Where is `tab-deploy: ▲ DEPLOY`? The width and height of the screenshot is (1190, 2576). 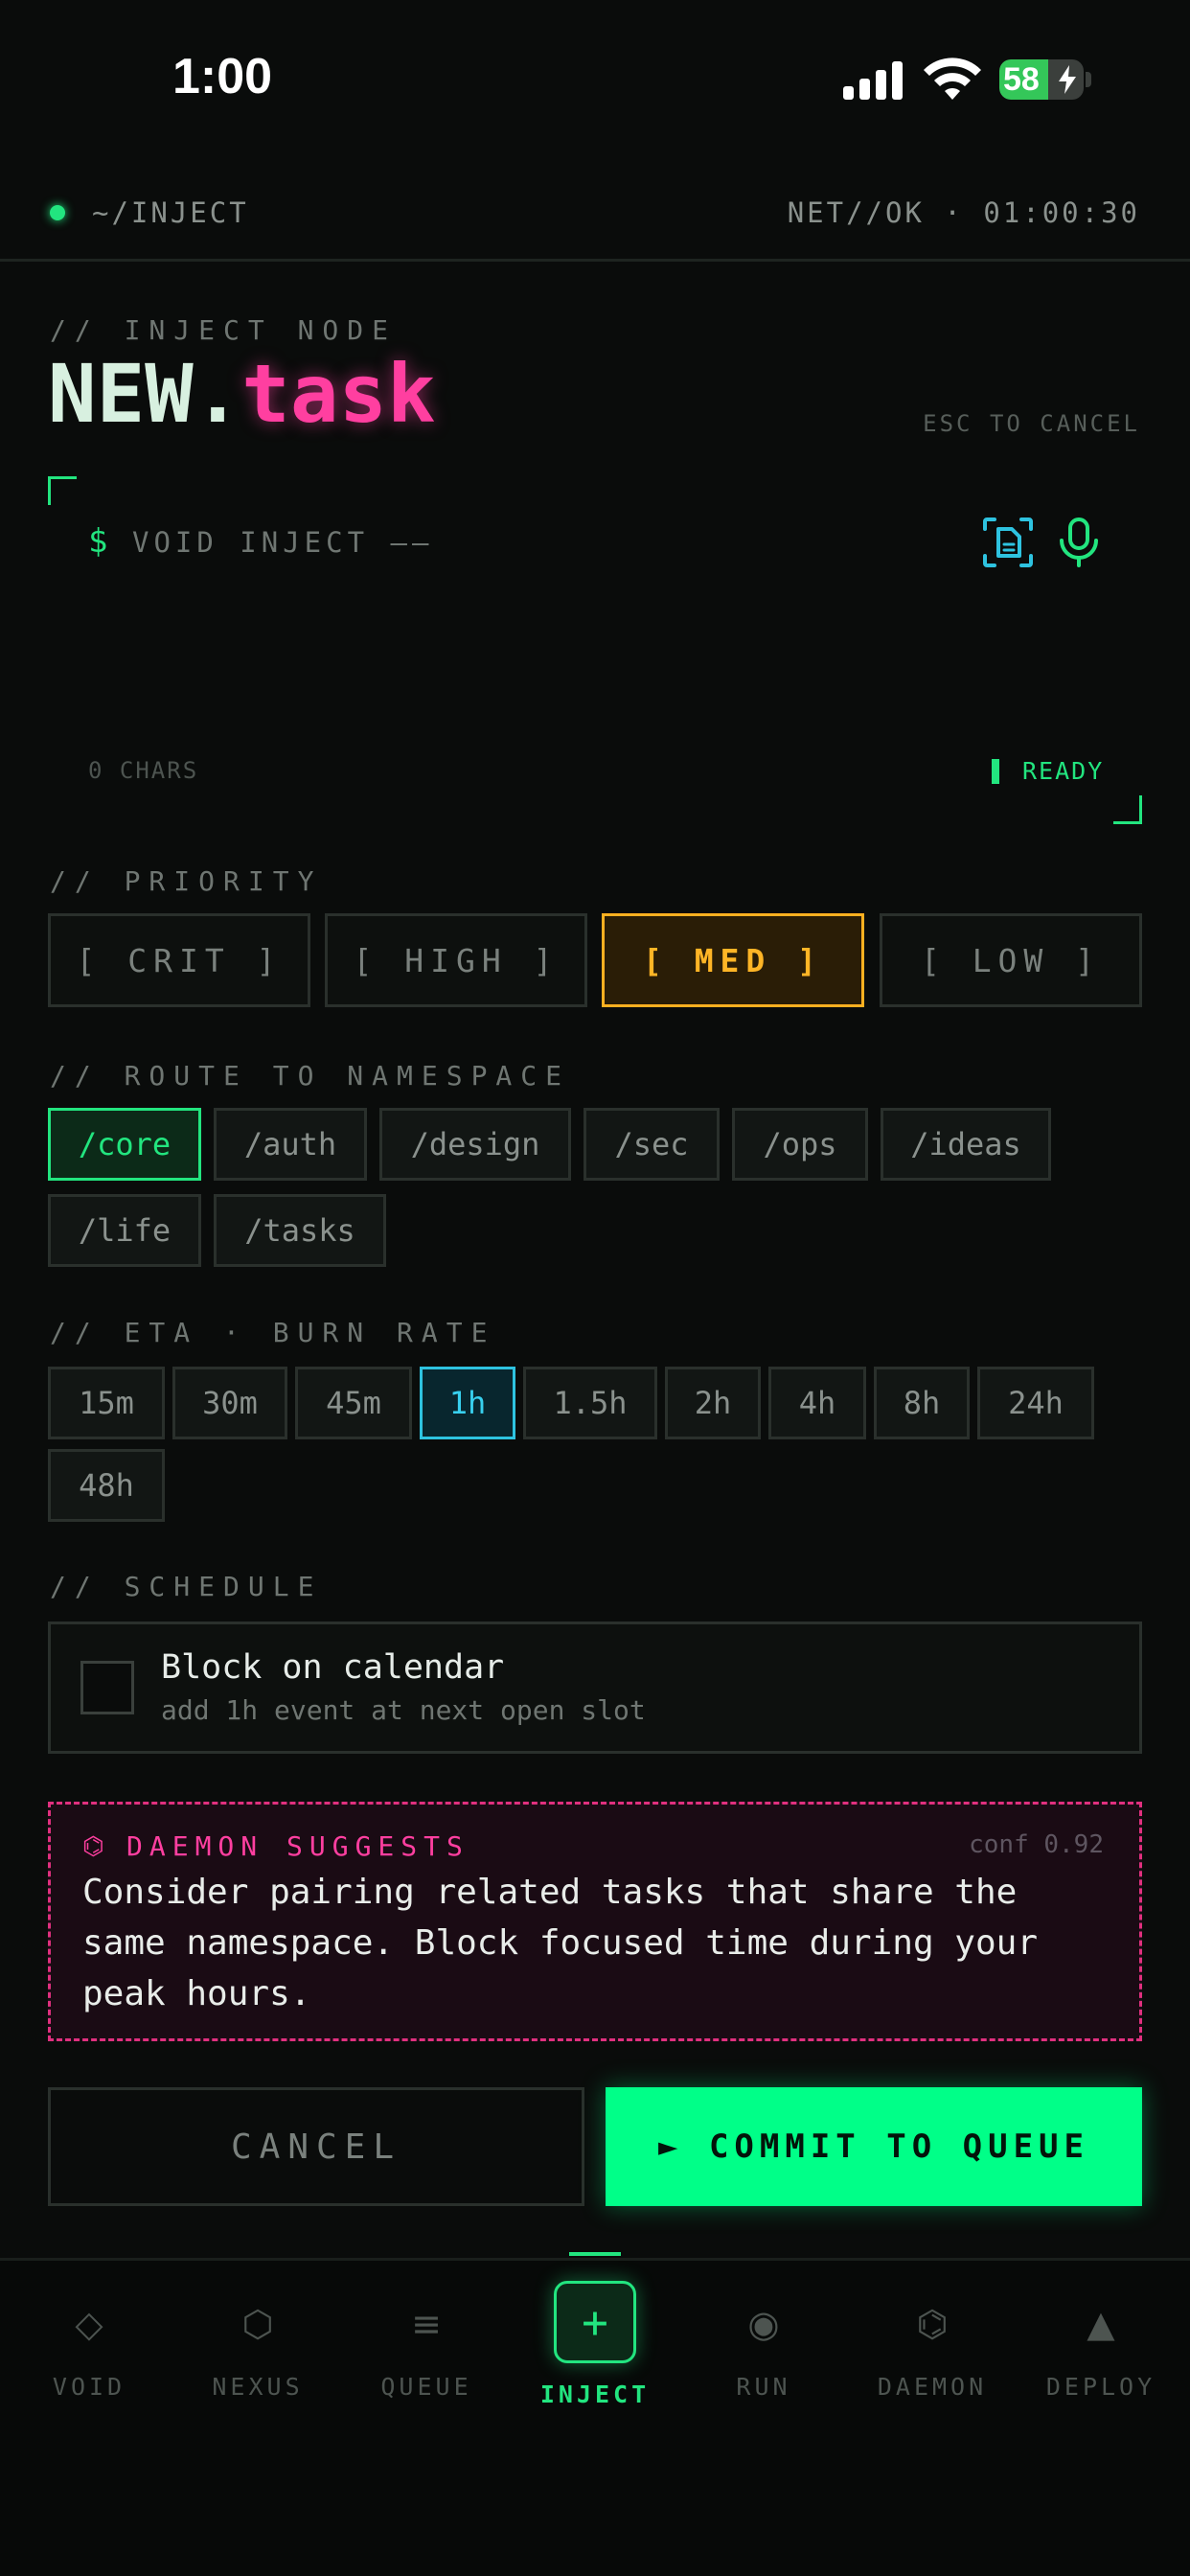 tab-deploy: ▲ DEPLOY is located at coordinates (1101, 2341).